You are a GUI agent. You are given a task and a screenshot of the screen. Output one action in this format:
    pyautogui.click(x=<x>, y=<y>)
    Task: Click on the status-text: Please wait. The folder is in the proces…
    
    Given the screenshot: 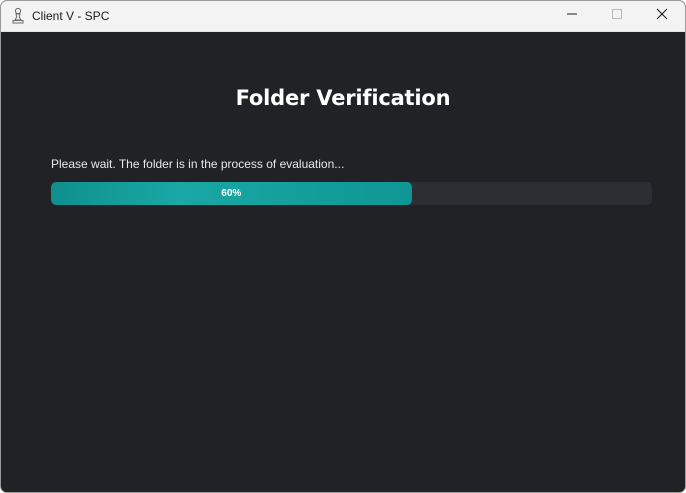 What is the action you would take?
    pyautogui.click(x=198, y=164)
    